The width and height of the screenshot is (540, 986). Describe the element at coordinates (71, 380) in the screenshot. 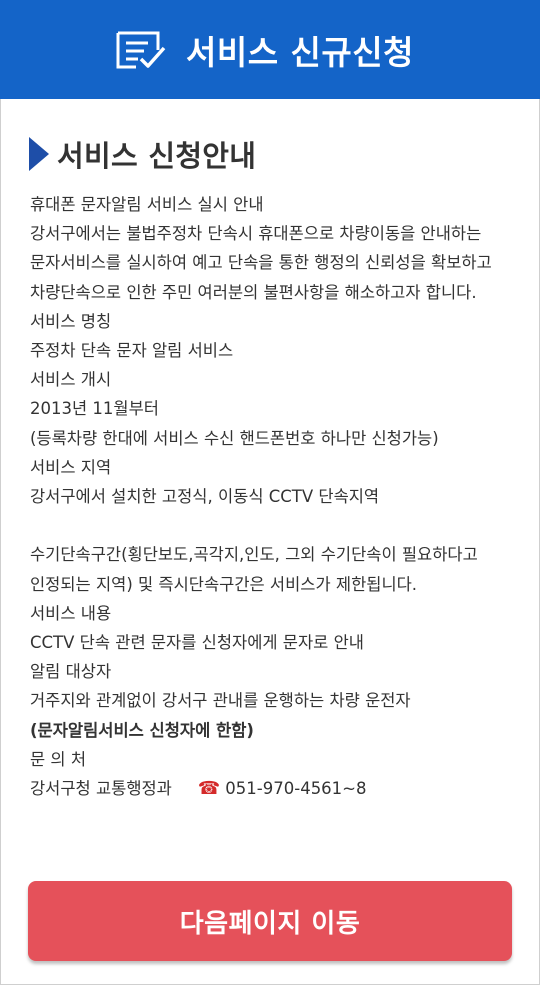

I see `service-start-label: 서비스 개시` at that location.